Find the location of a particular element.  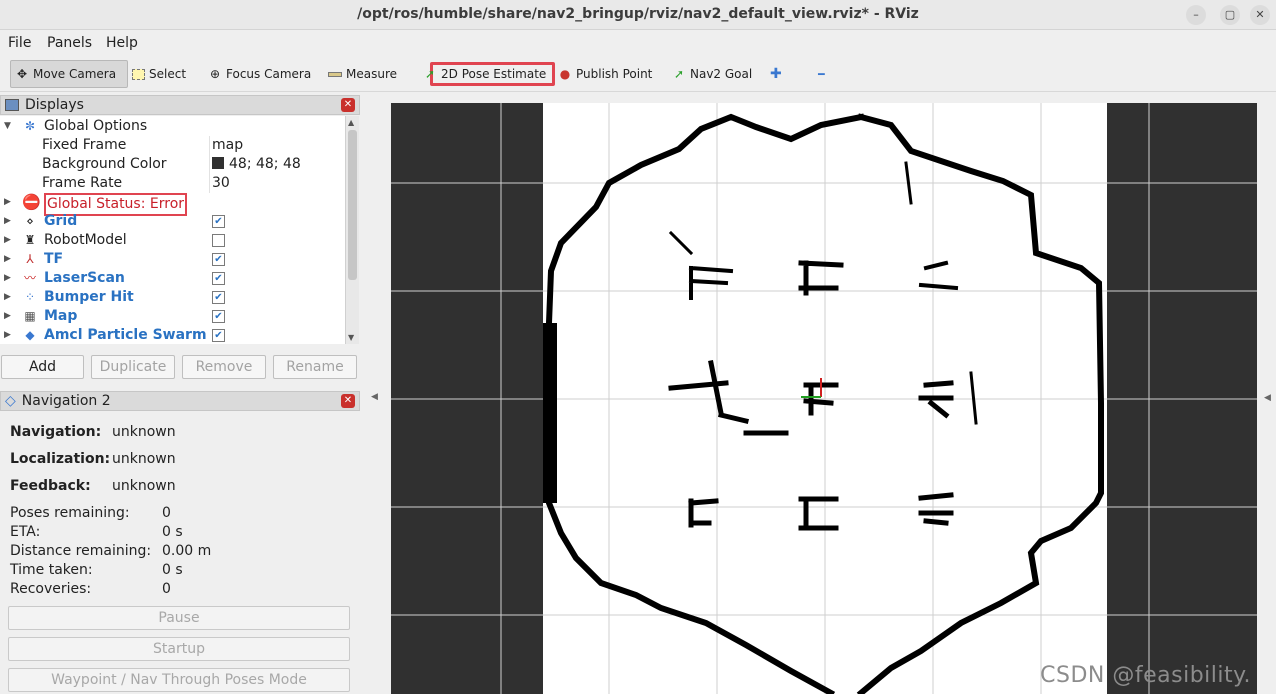

collapse-arrow-icon: ▼ is located at coordinates (7, 126).